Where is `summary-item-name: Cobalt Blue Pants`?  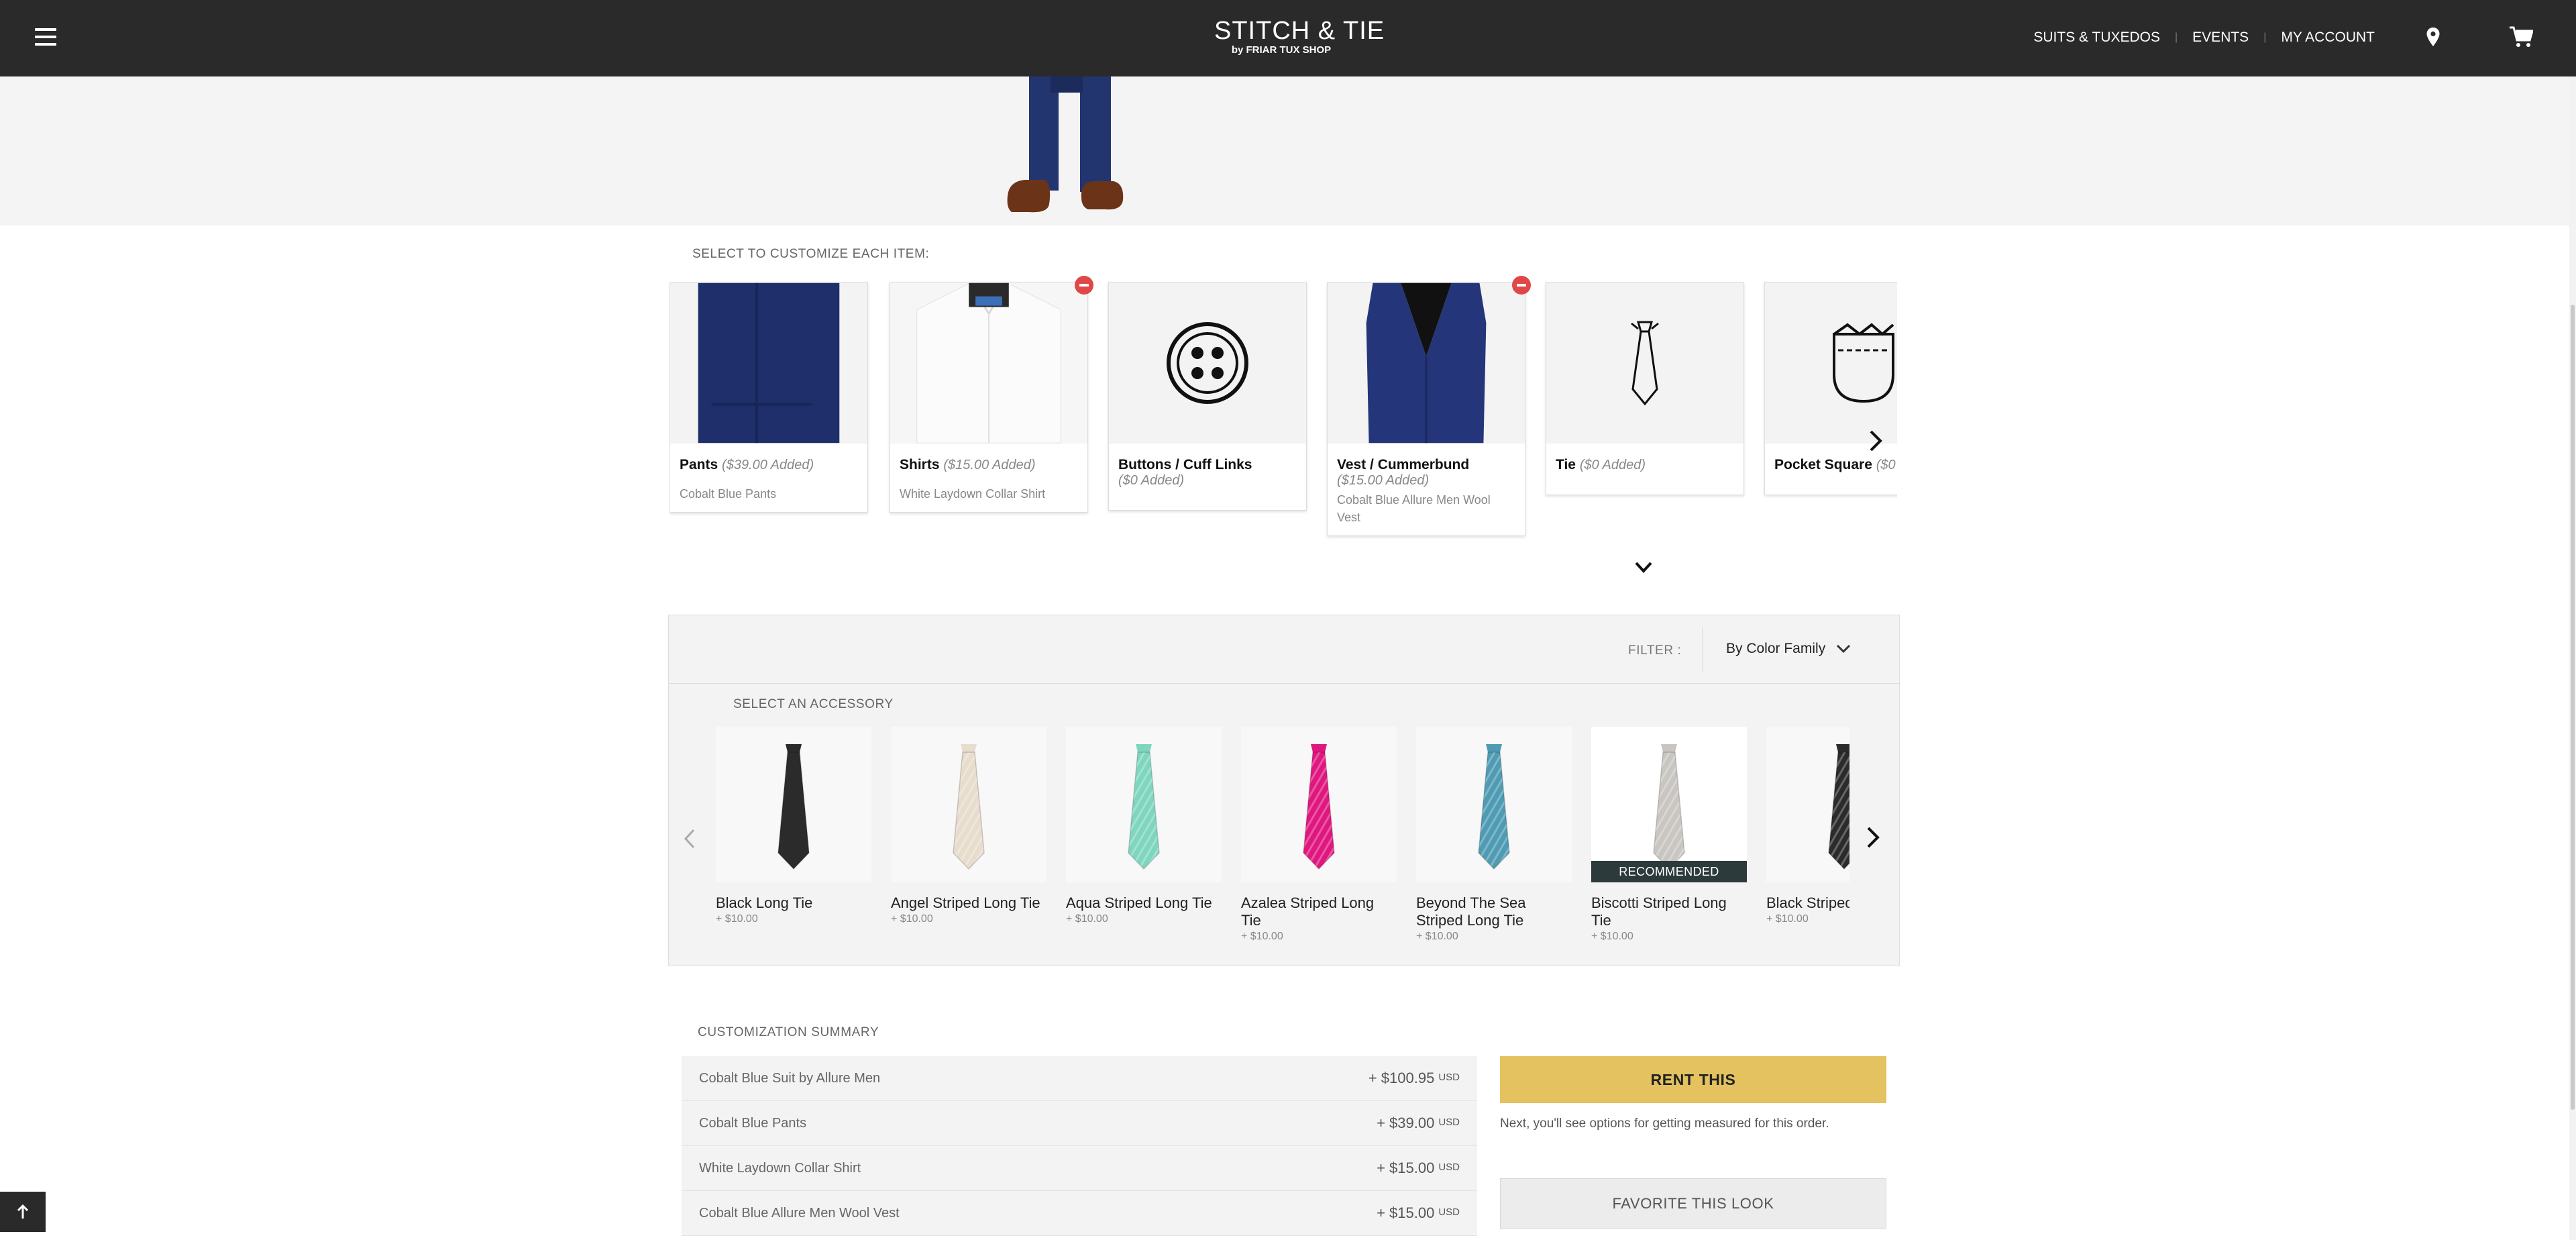
summary-item-name: Cobalt Blue Pants is located at coordinates (753, 1123).